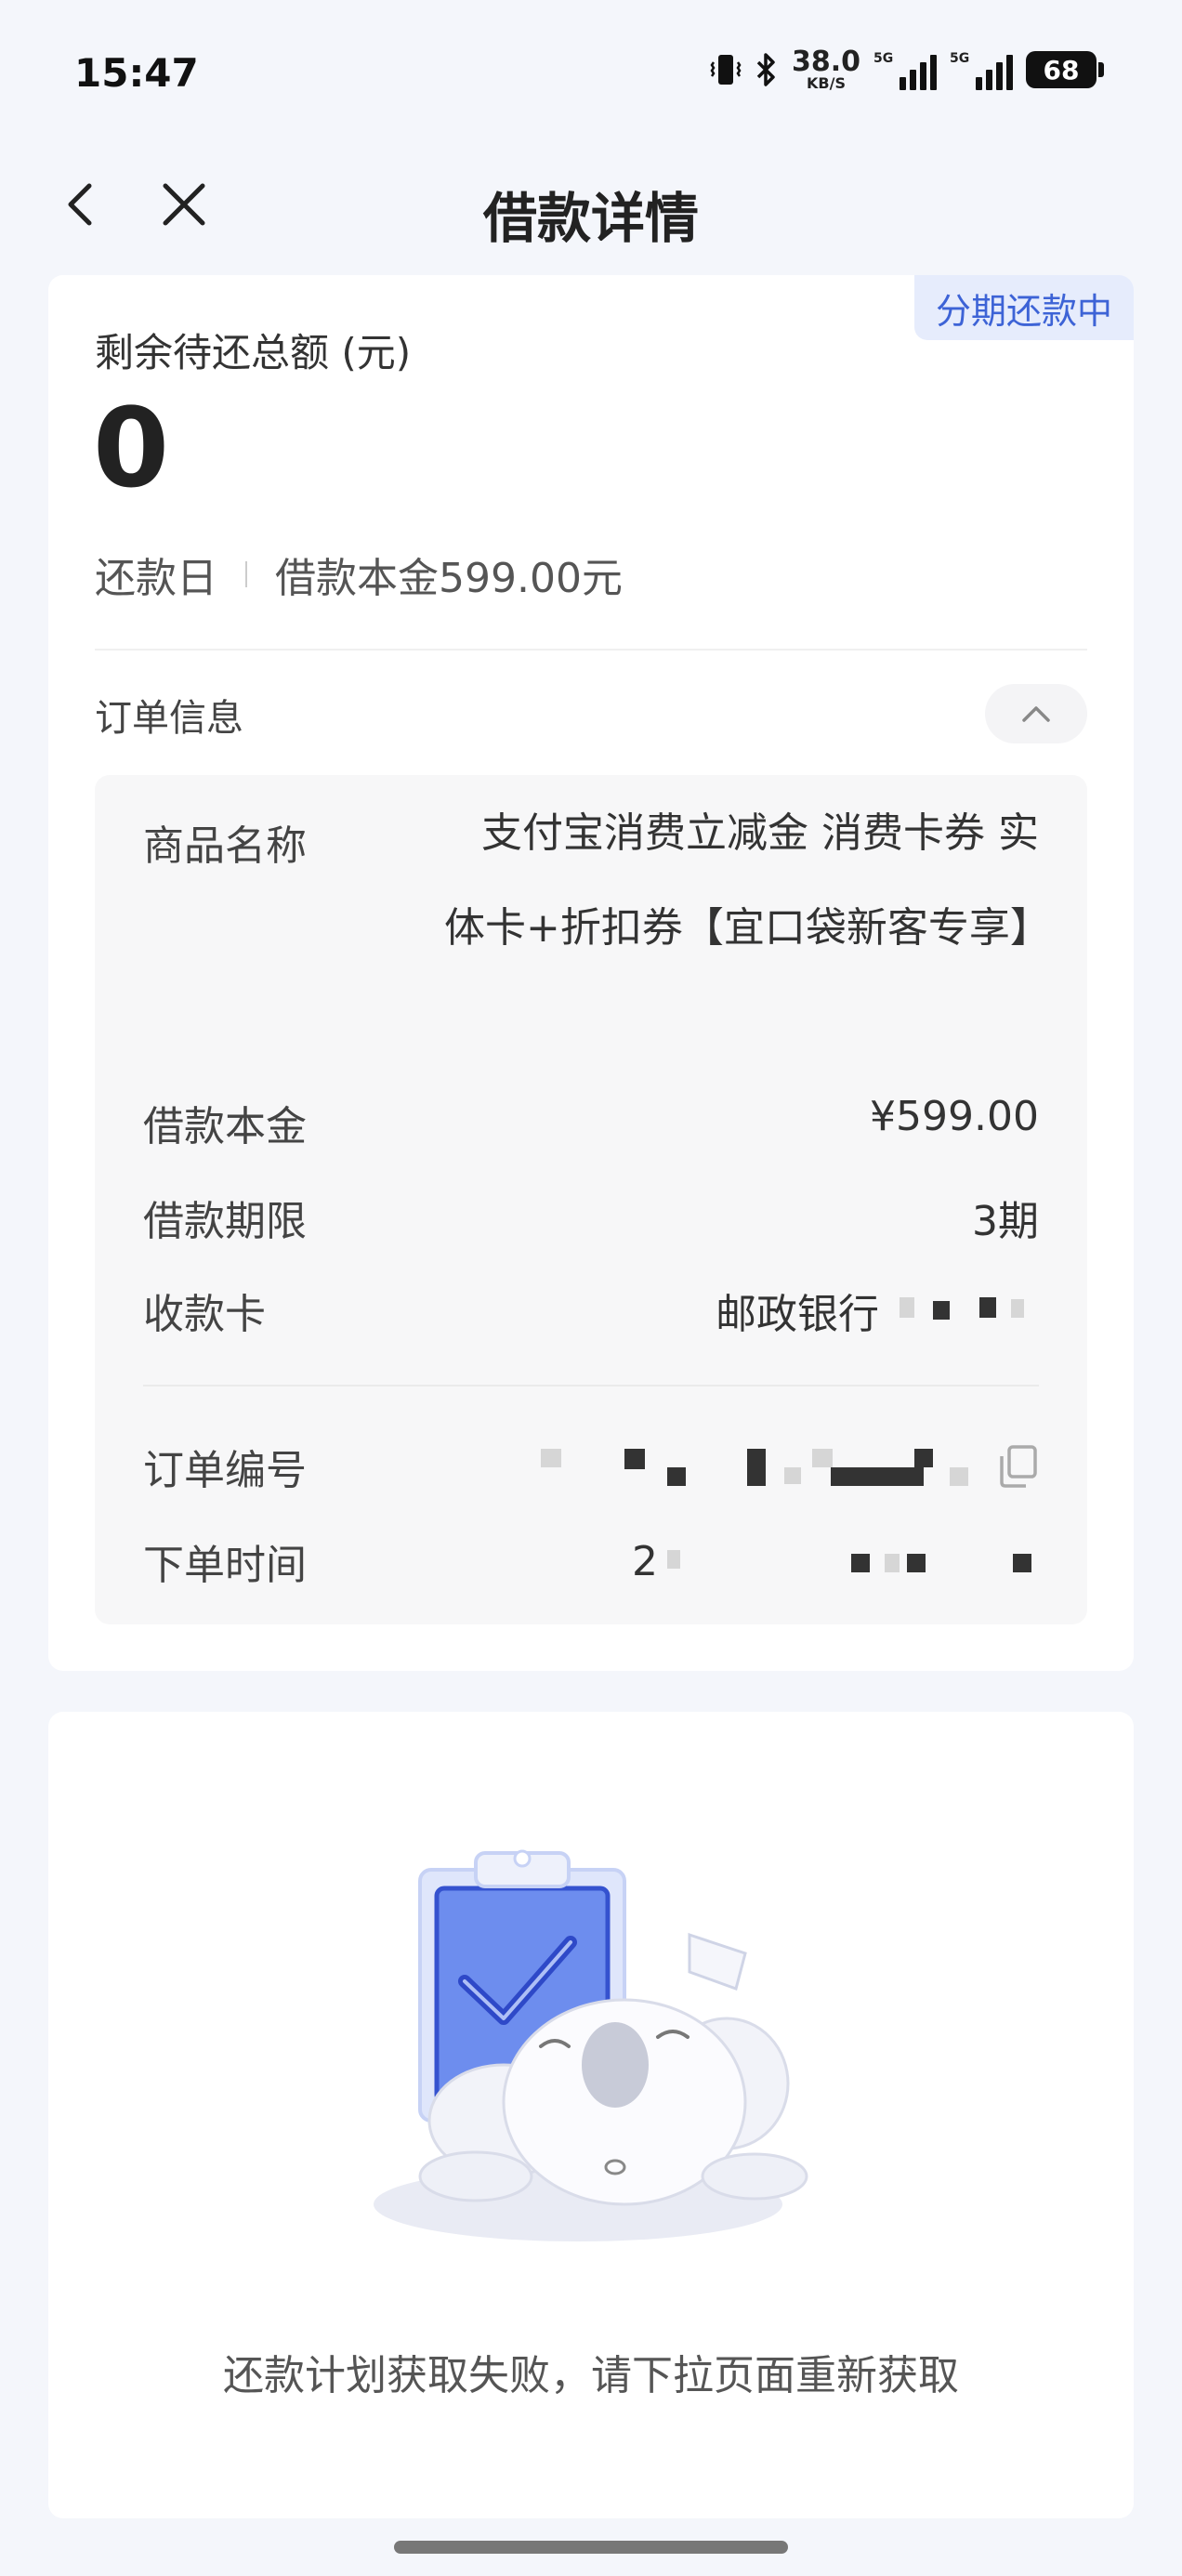 The image size is (1182, 2576). Describe the element at coordinates (131, 448) in the screenshot. I see `remaining-amount: 0` at that location.